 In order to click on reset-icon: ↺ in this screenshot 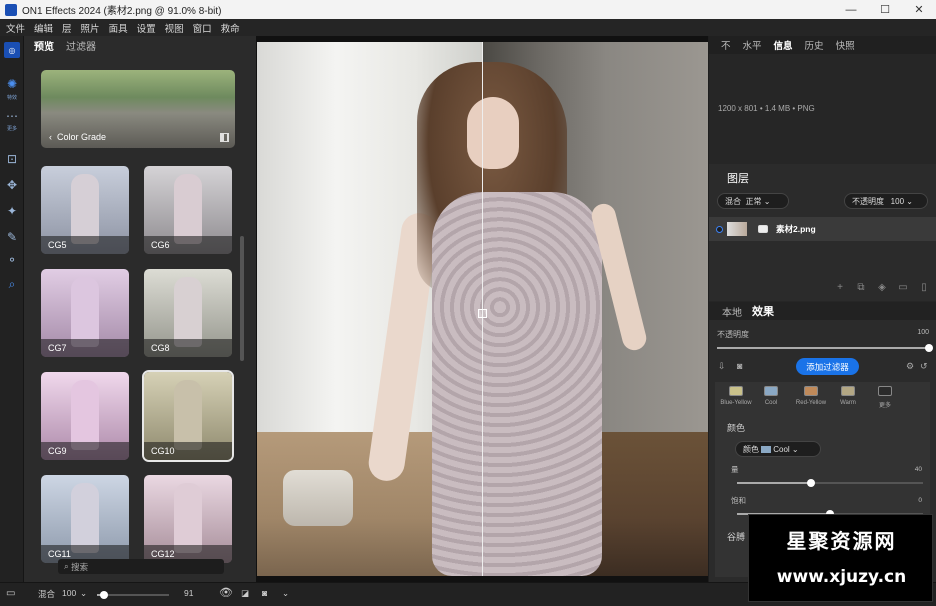, I will do `click(924, 366)`.